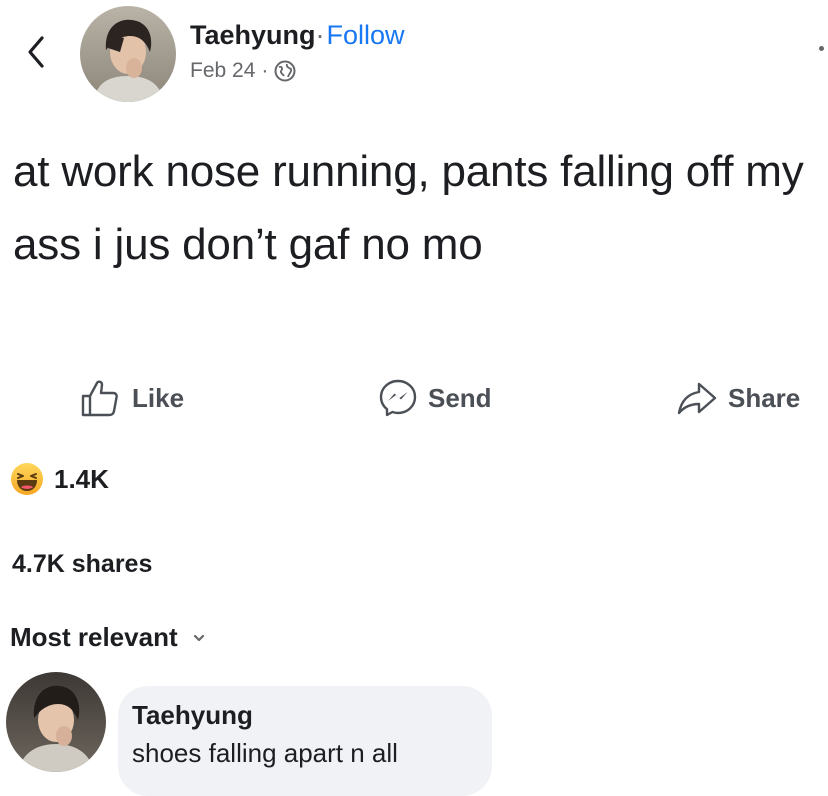 This screenshot has width=828, height=796. Describe the element at coordinates (198, 637) in the screenshot. I see `chevron-down-icon` at that location.